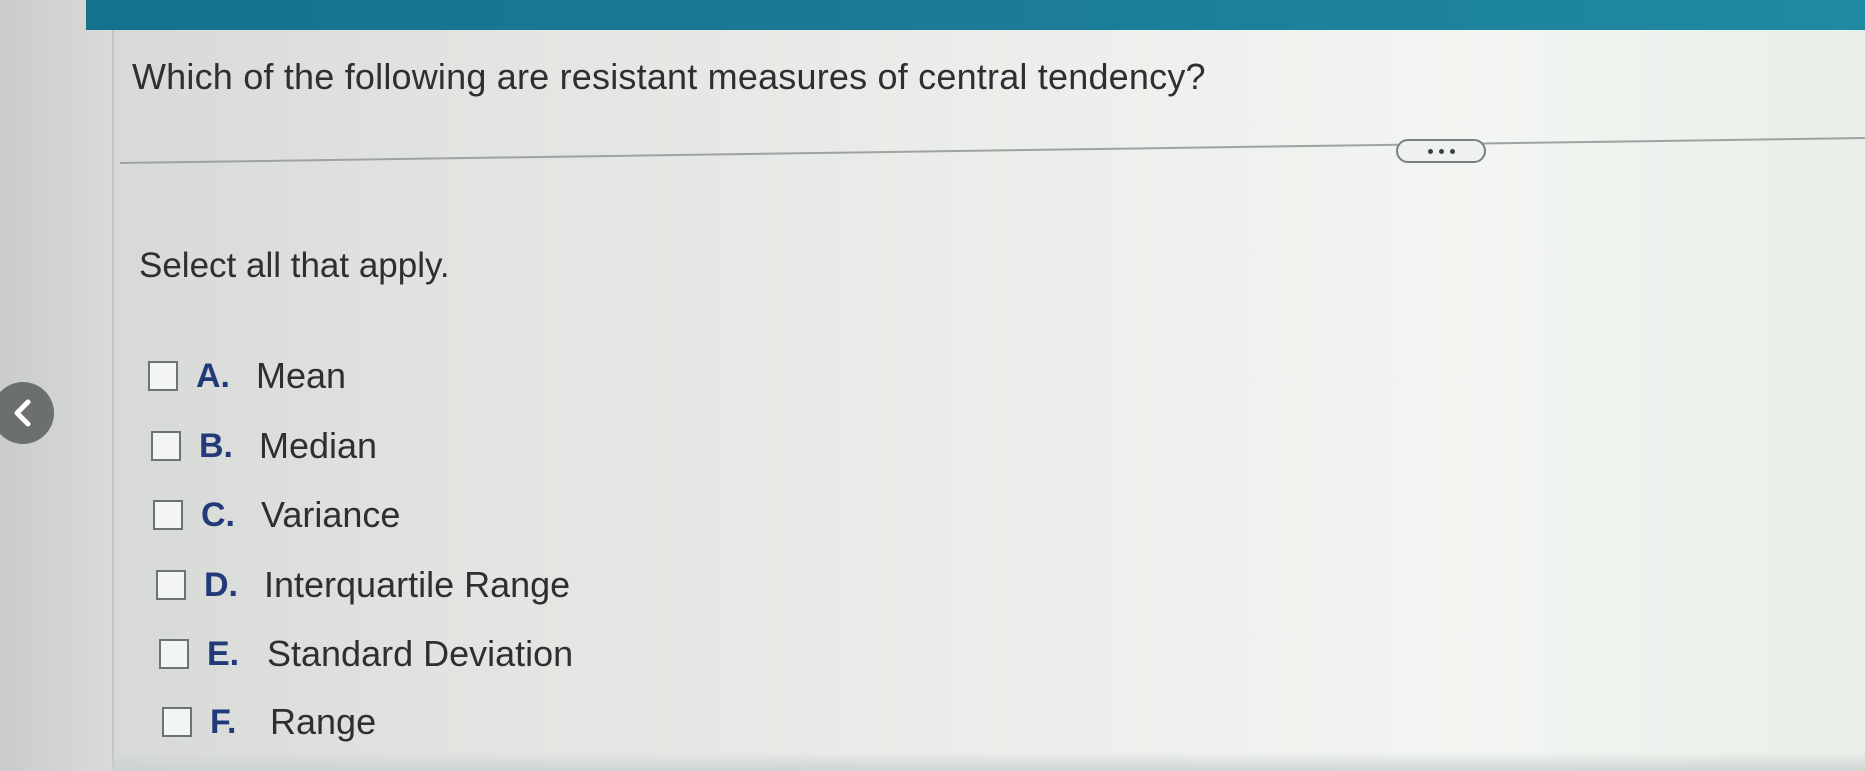 The image size is (1865, 771). What do you see at coordinates (223, 653) in the screenshot?
I see `option-letter: E.` at bounding box center [223, 653].